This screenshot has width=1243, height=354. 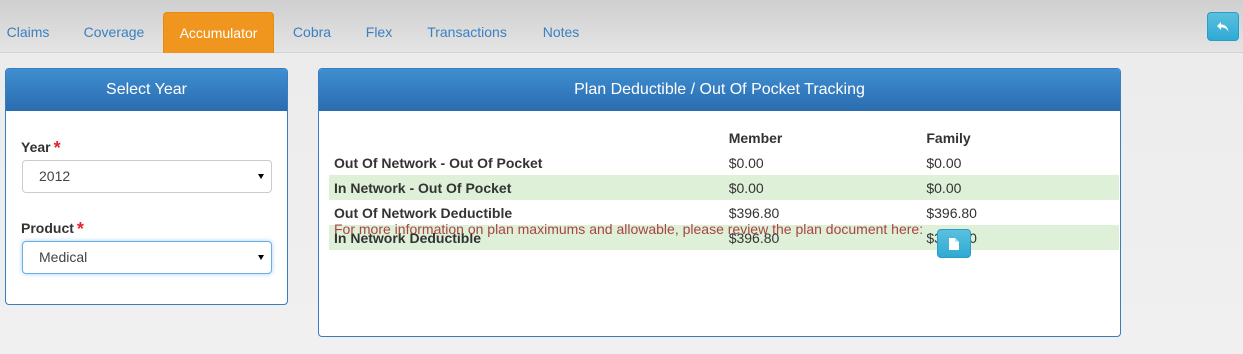 I want to click on tab-accumulator: Accumulator, so click(x=218, y=32).